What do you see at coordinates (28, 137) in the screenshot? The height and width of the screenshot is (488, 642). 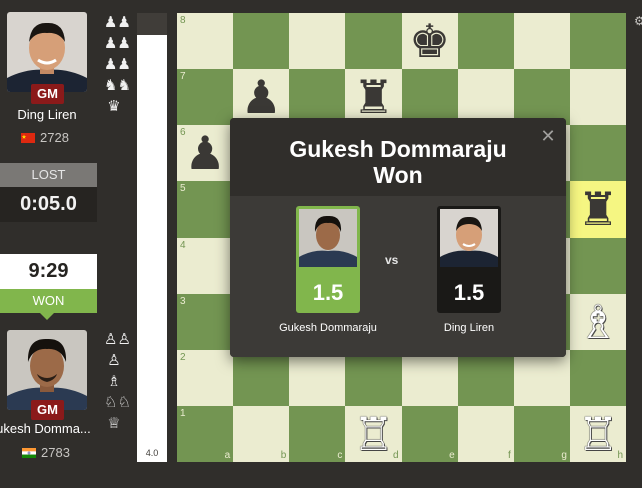 I see `china-flag-icon` at bounding box center [28, 137].